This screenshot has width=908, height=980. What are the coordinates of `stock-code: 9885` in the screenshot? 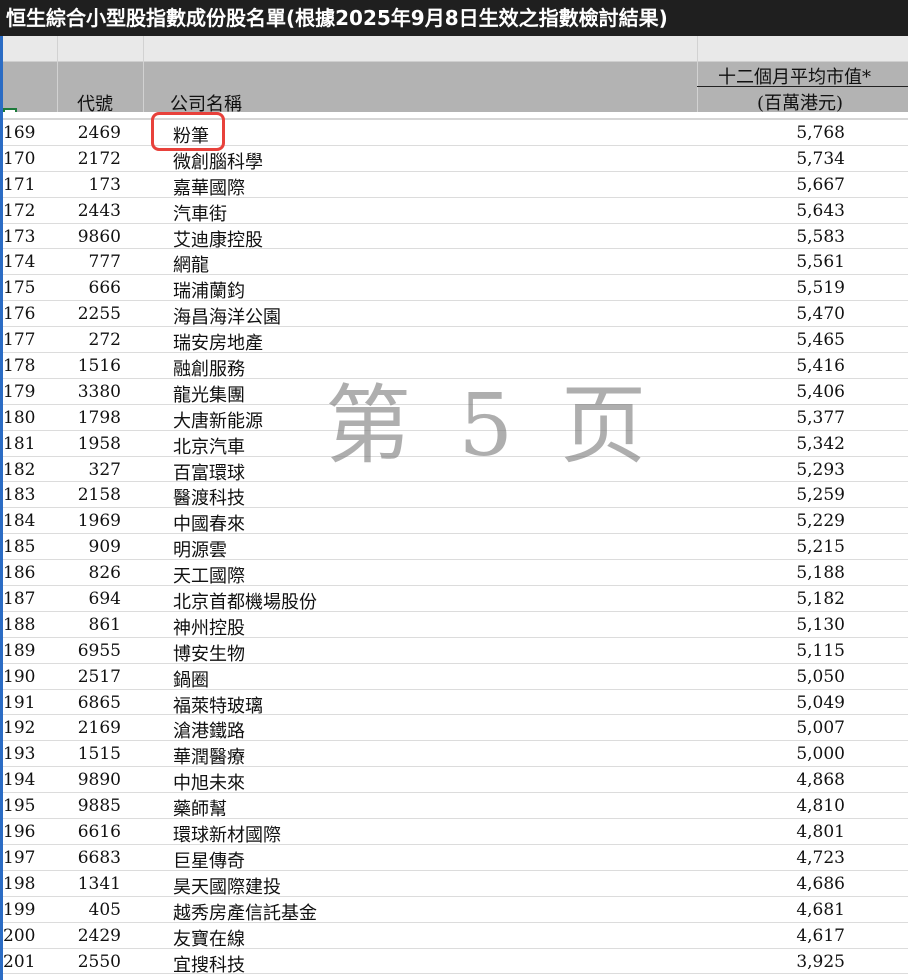 It's located at (99, 806).